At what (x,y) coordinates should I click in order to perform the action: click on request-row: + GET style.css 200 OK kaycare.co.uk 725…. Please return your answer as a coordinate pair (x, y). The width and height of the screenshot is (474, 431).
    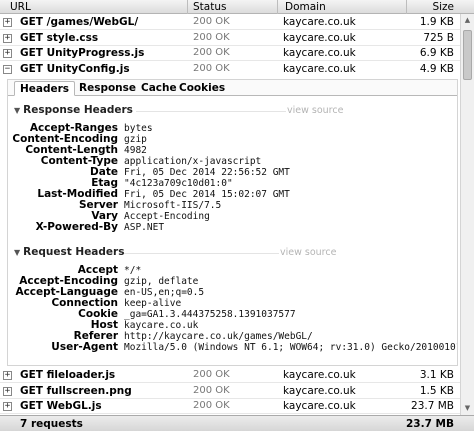
    Looking at the image, I should click on (230, 38).